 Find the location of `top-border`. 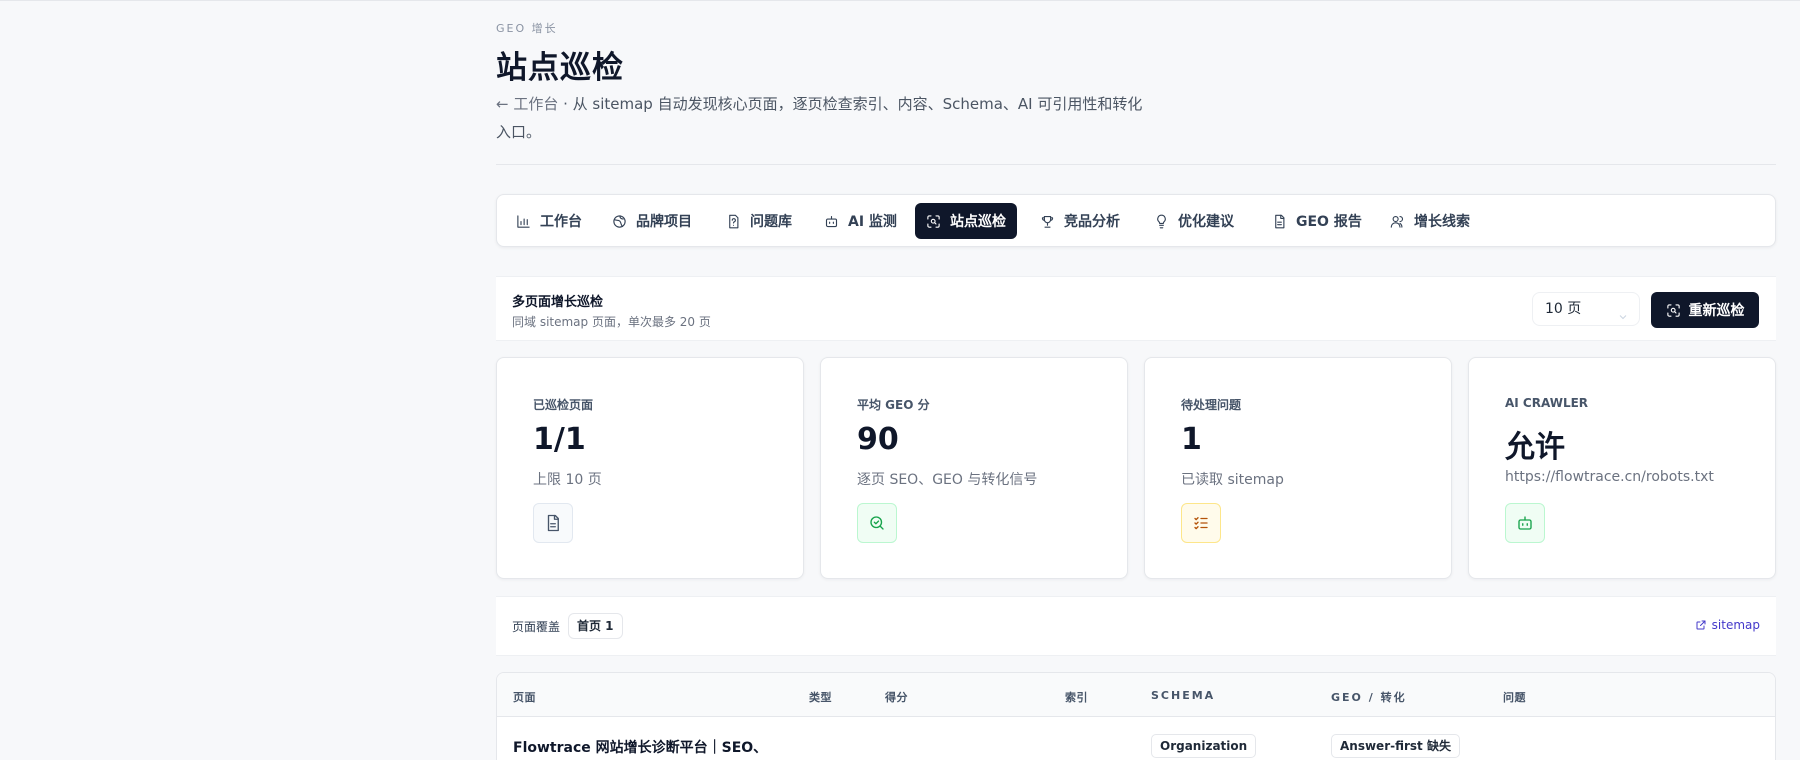

top-border is located at coordinates (900, 0).